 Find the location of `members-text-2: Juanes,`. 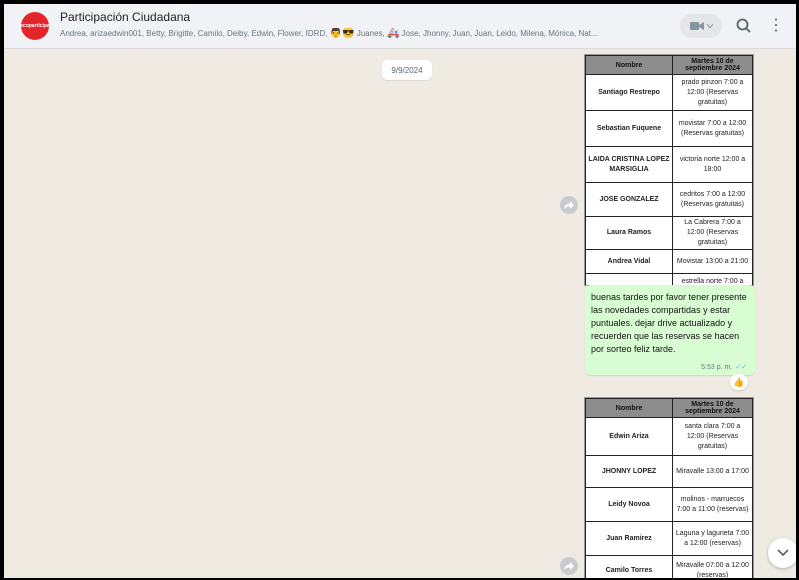

members-text-2: Juanes, is located at coordinates (370, 33).